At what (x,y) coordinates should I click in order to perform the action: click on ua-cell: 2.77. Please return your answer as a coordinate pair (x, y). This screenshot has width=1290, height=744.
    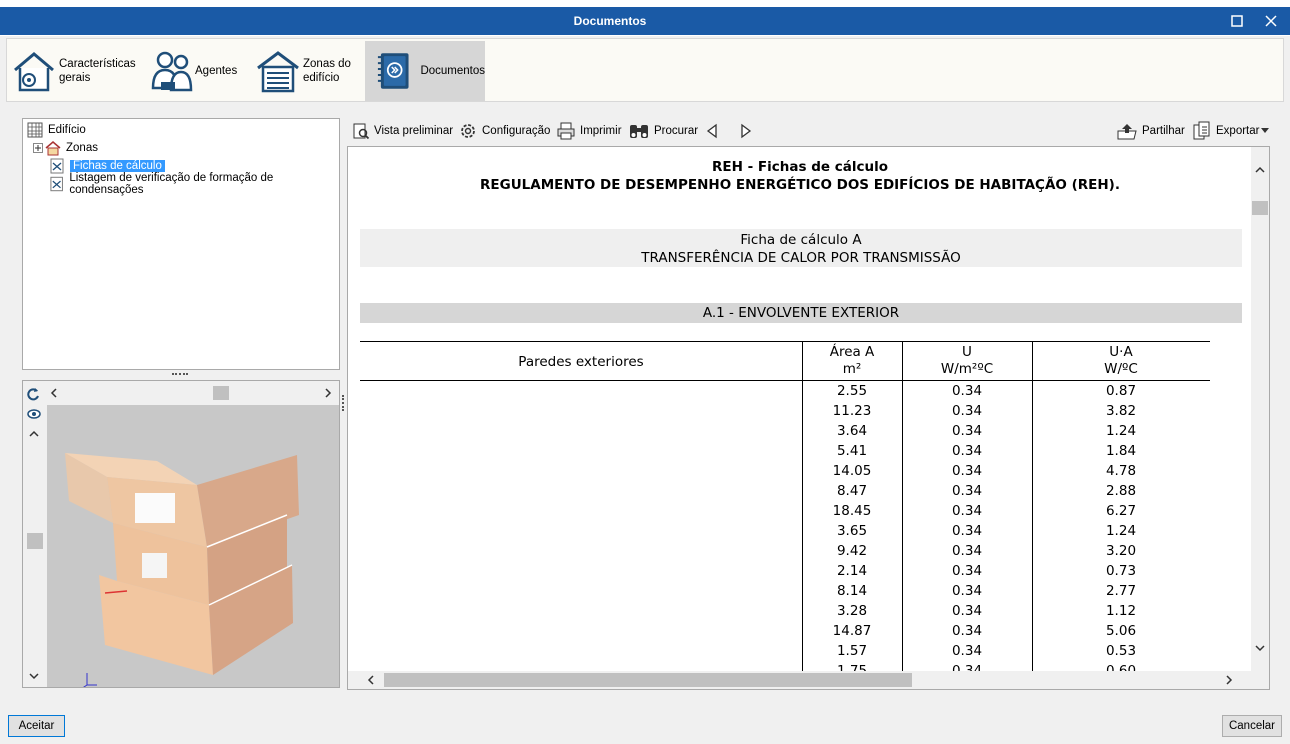
    Looking at the image, I should click on (1121, 591).